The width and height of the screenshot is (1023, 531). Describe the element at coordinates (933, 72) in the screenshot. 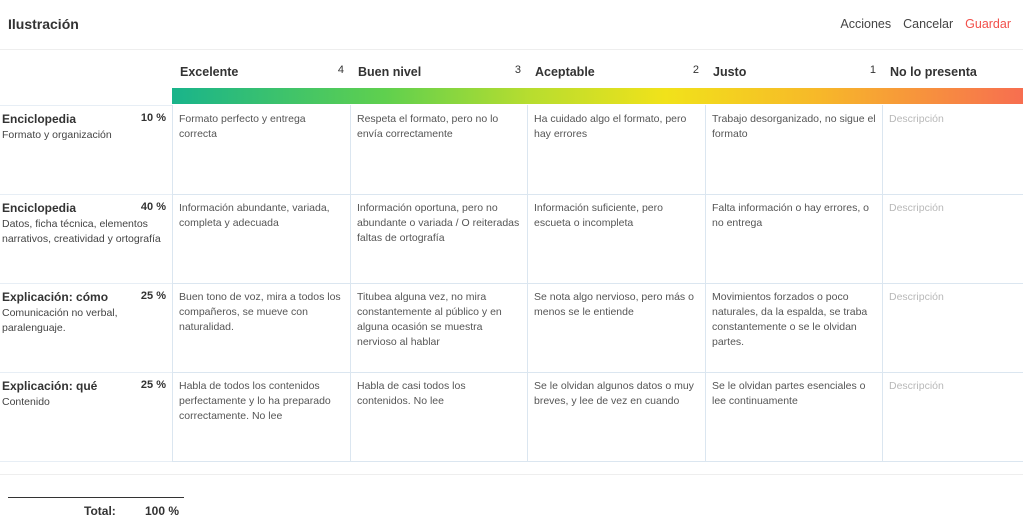

I see `level-name: No lo presenta` at that location.